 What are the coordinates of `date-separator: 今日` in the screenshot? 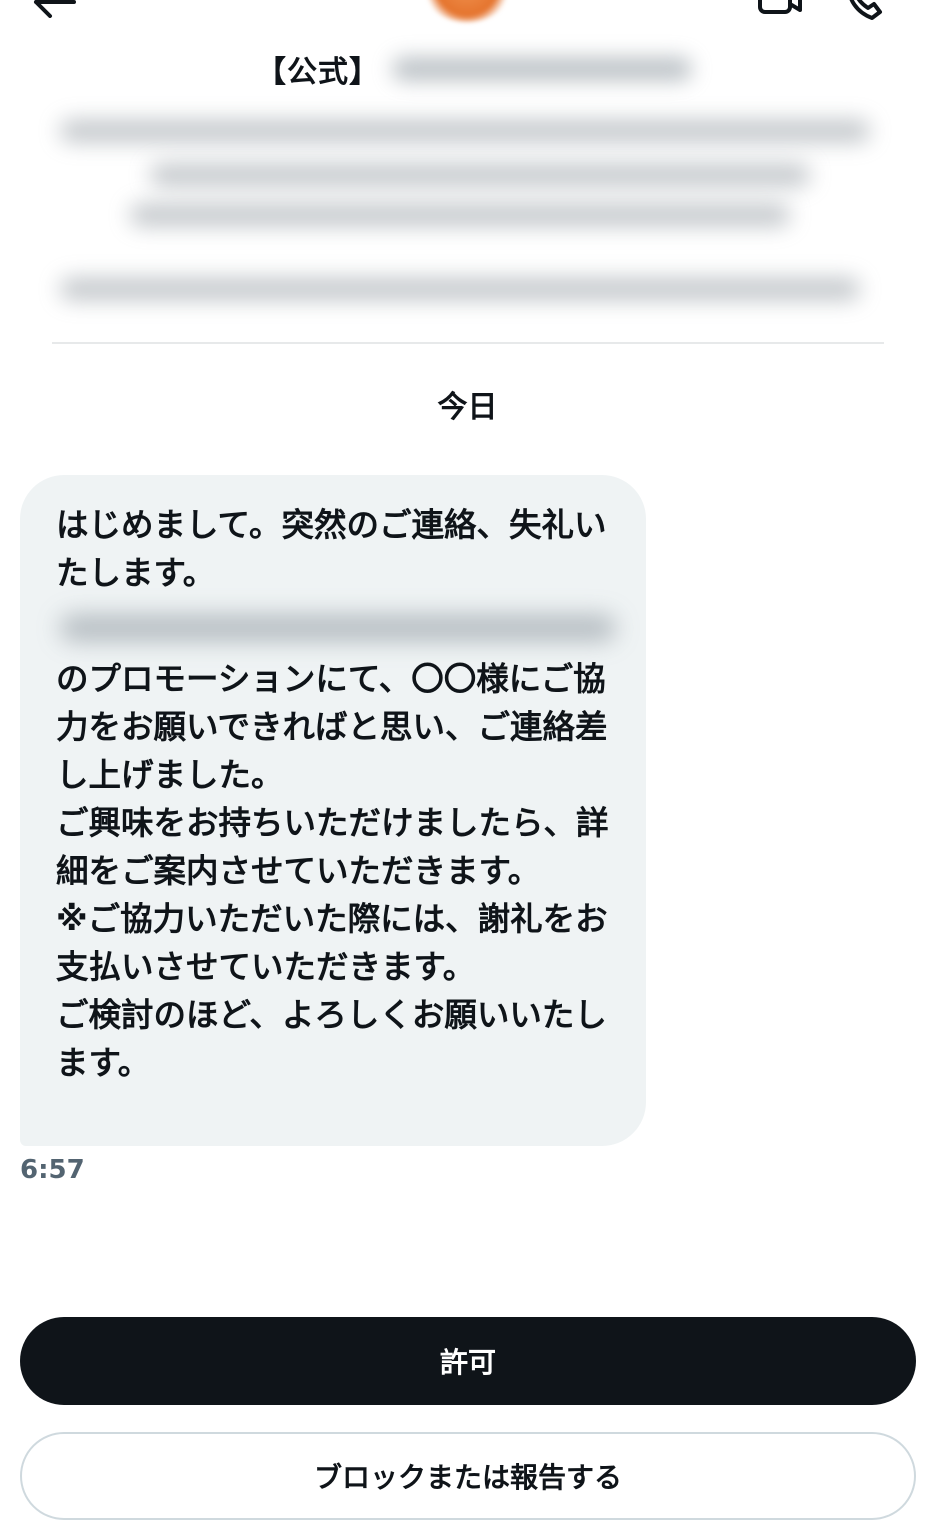 It's located at (467, 407).